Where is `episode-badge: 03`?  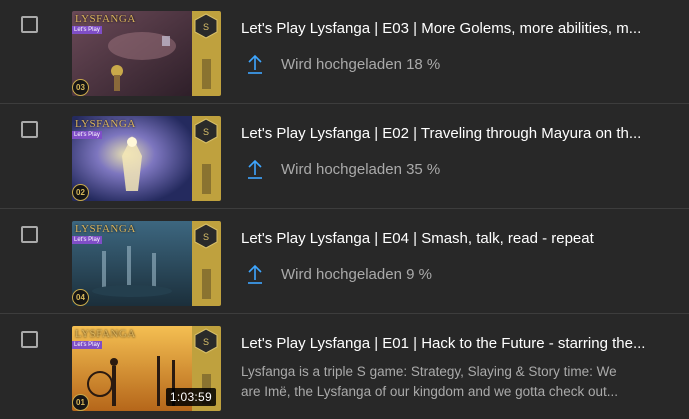
episode-badge: 03 is located at coordinates (80, 87).